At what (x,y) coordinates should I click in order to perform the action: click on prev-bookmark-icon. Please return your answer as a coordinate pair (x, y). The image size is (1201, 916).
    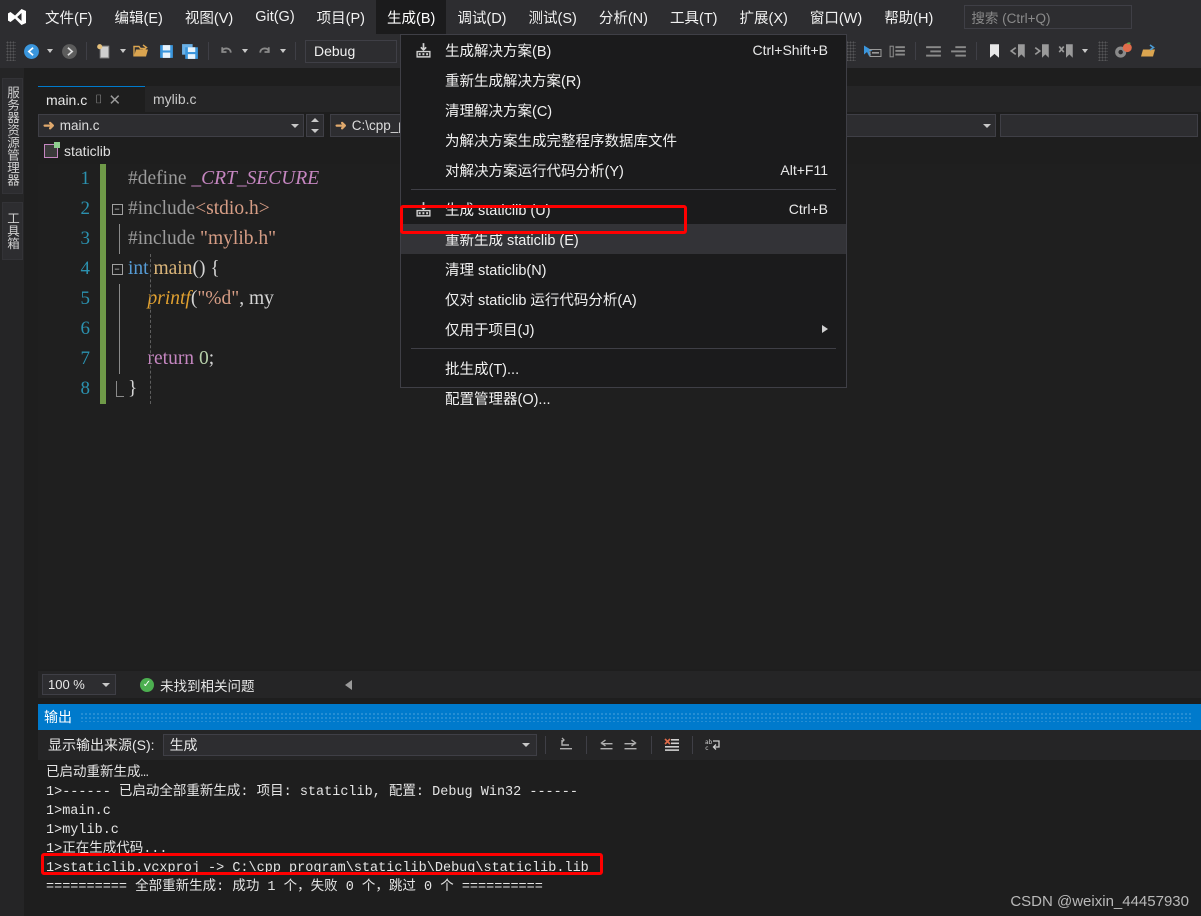
    Looking at the image, I should click on (1018, 51).